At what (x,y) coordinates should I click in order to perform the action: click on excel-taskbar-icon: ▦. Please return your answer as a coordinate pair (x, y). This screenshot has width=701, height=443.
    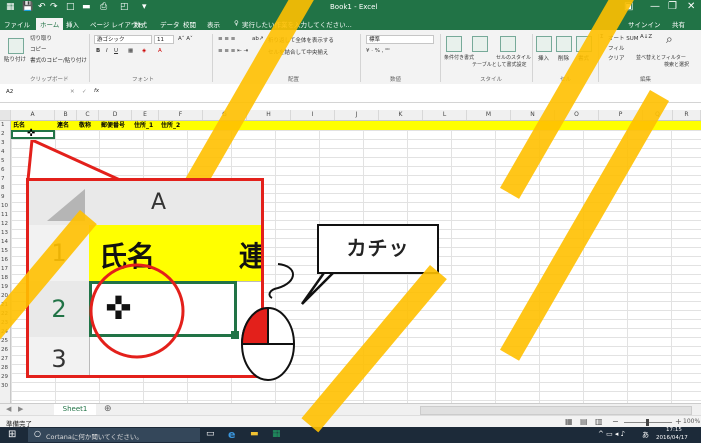
    Looking at the image, I should click on (276, 434).